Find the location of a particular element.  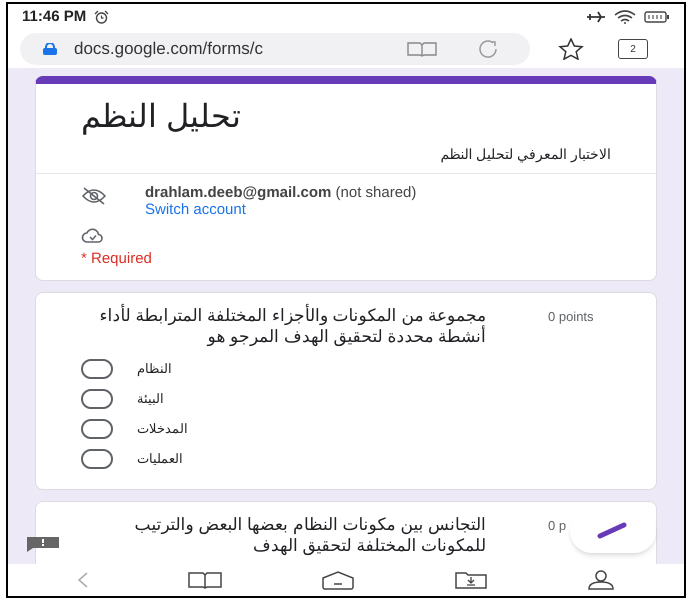

cloud-check-icon is located at coordinates (93, 236).